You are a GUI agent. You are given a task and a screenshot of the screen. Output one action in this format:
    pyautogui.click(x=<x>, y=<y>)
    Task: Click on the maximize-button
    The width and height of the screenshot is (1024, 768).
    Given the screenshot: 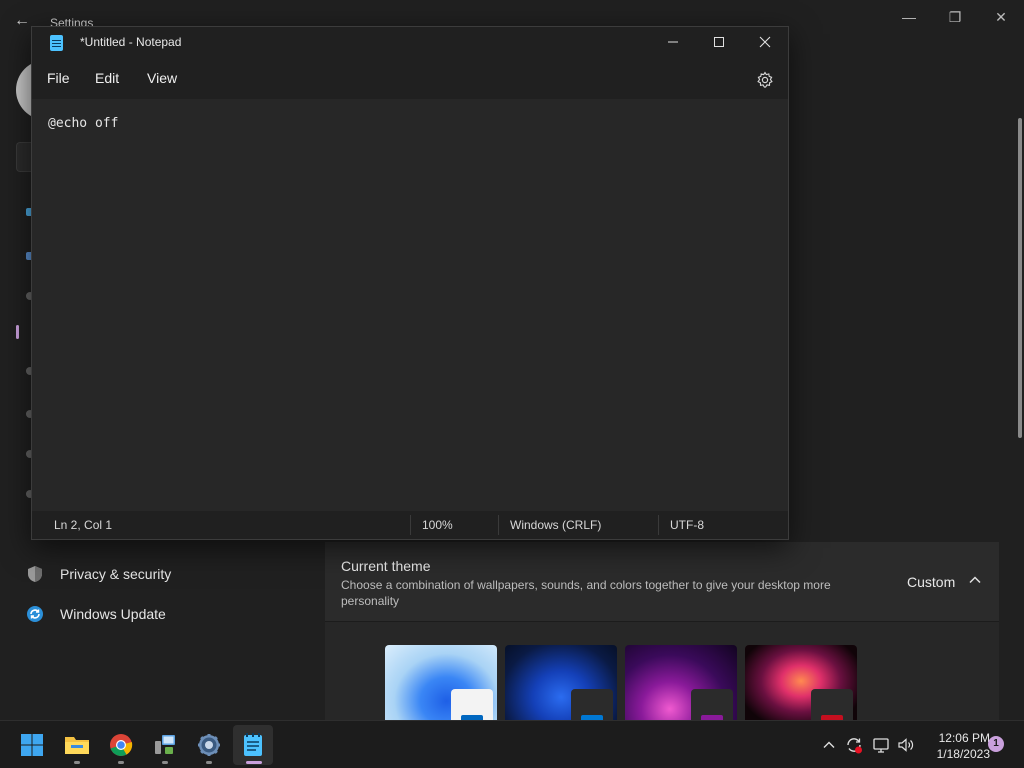 What is the action you would take?
    pyautogui.click(x=719, y=42)
    